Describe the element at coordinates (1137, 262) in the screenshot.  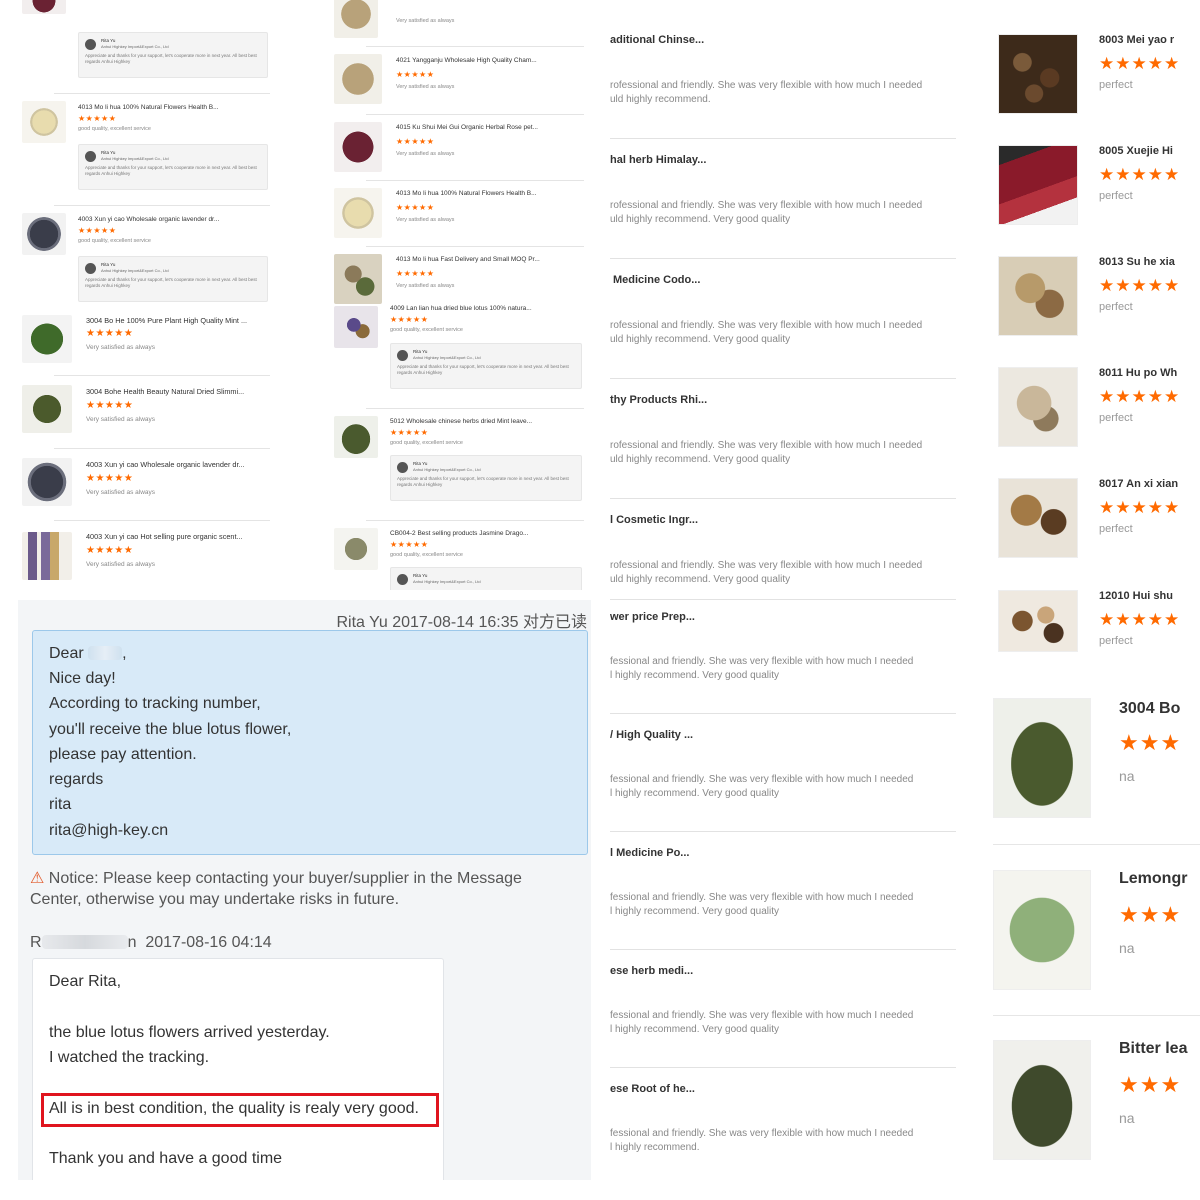
I see `product-title: 8013 Su he xia` at that location.